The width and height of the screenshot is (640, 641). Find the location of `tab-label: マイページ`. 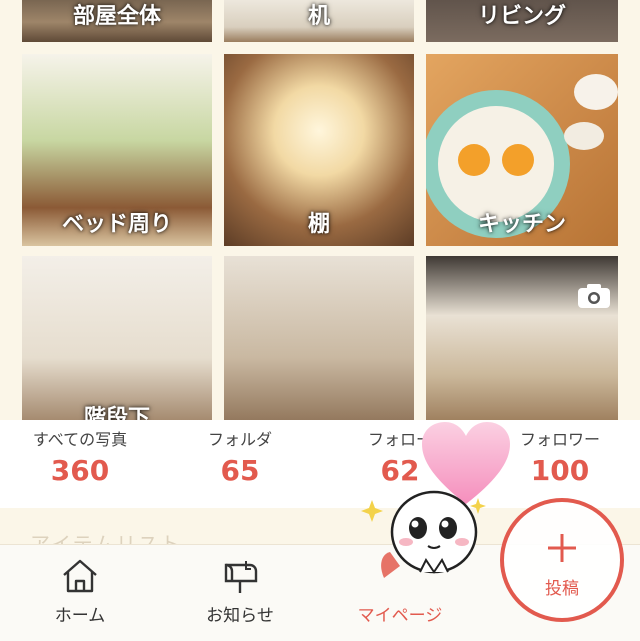

tab-label: マイページ is located at coordinates (400, 616).